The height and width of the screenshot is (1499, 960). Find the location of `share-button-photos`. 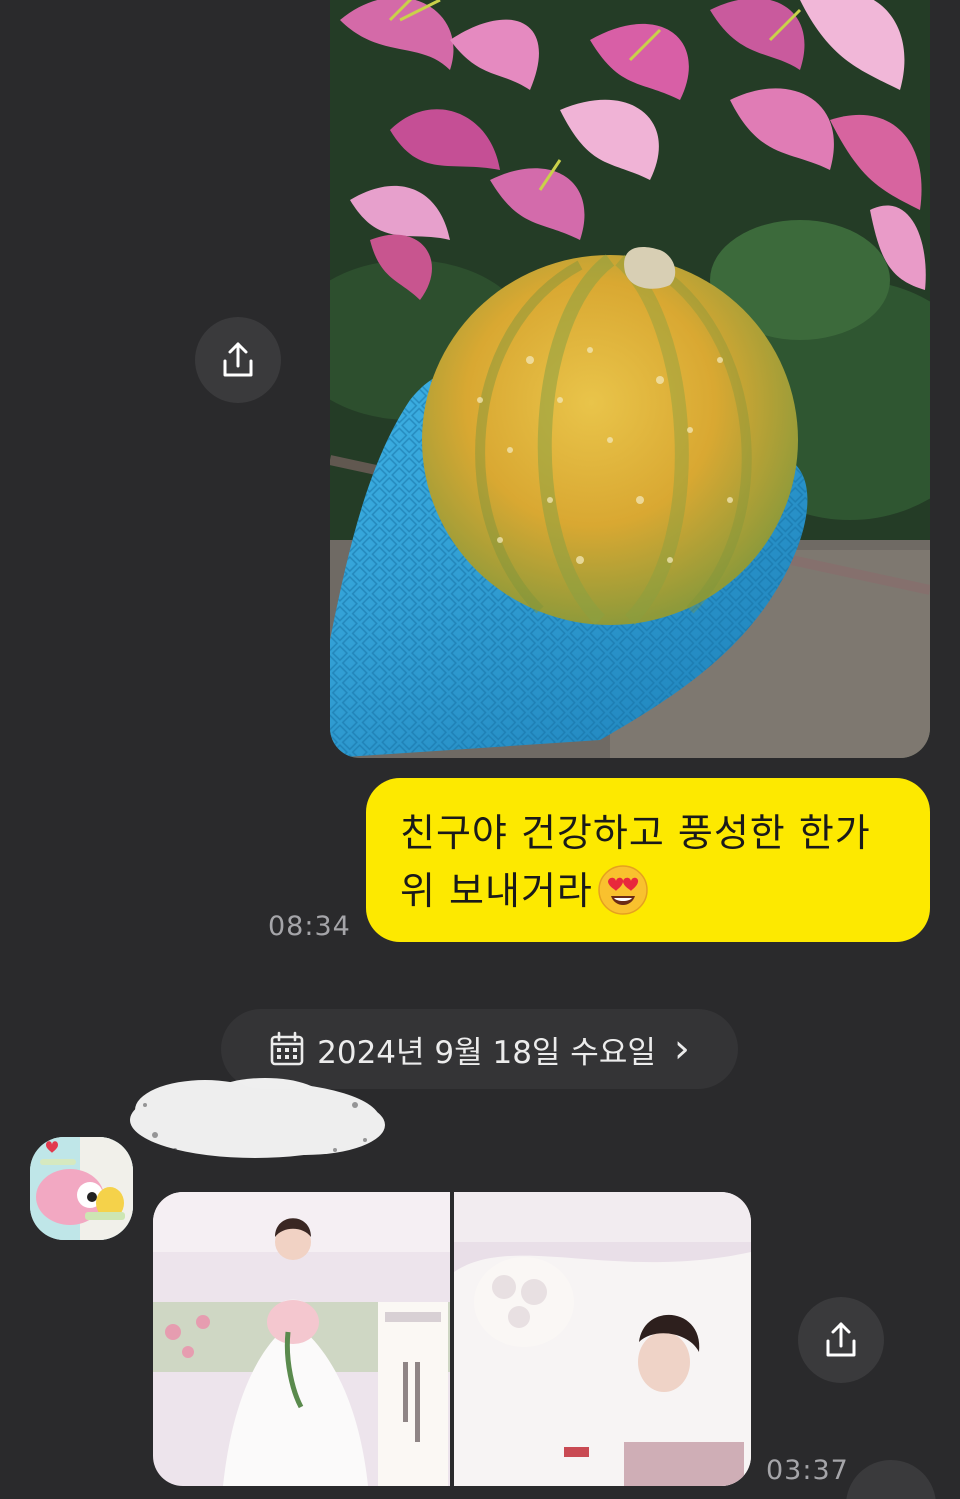

share-button-photos is located at coordinates (841, 1340).